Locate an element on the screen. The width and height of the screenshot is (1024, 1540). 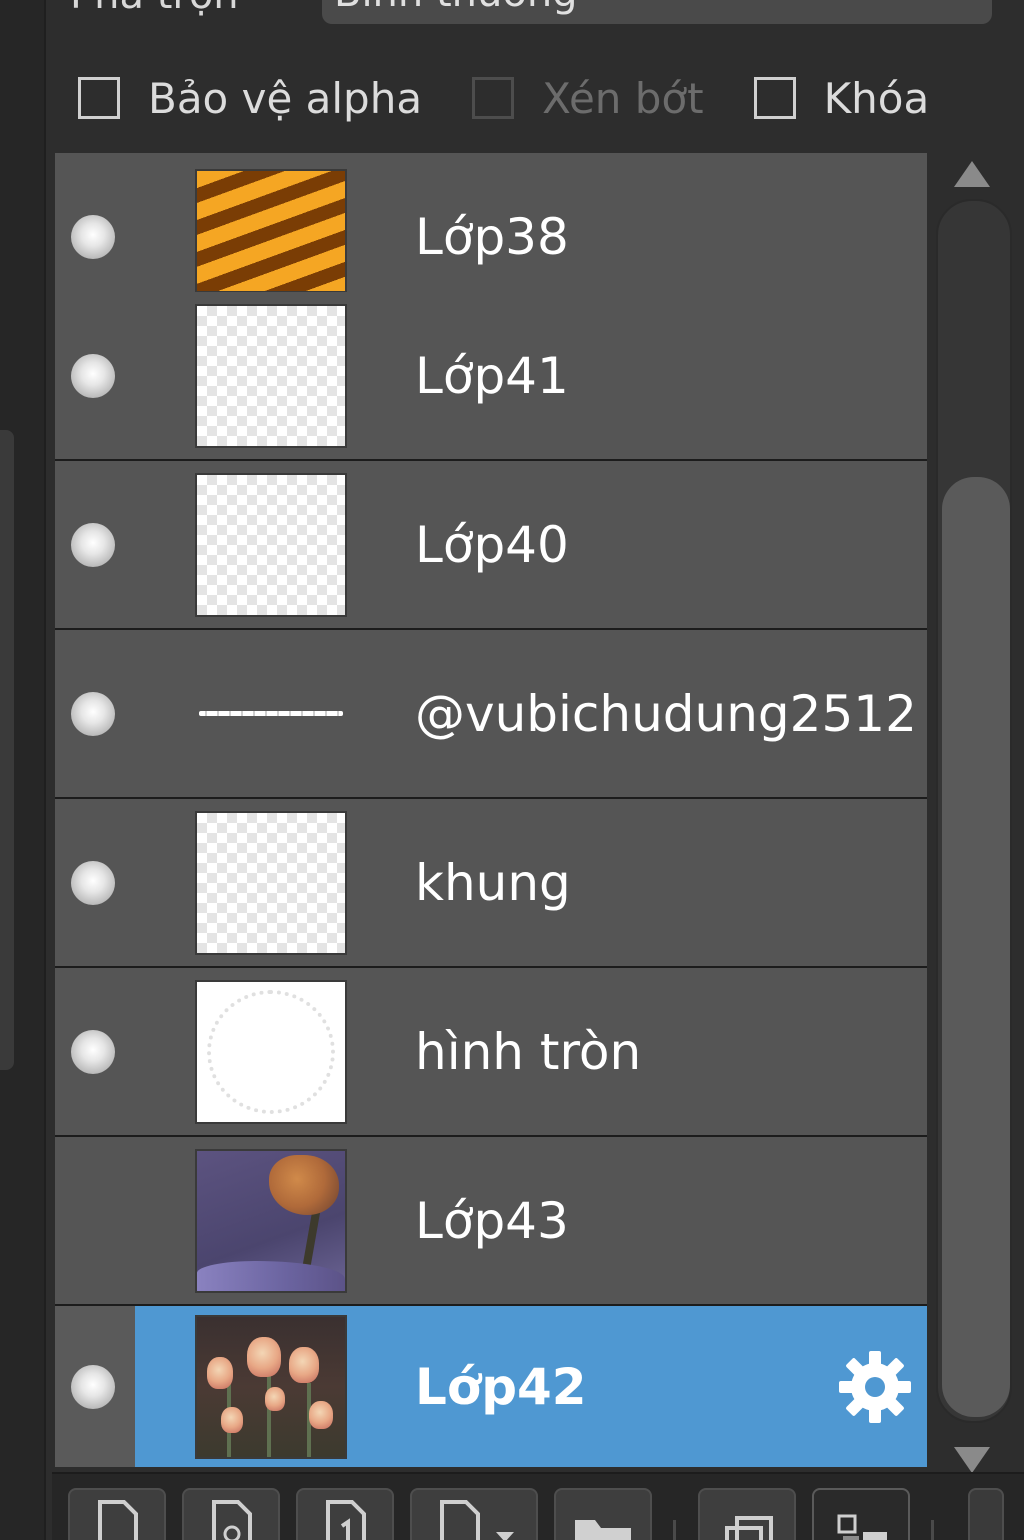
layer-name: Lớp41 is located at coordinates (492, 375).